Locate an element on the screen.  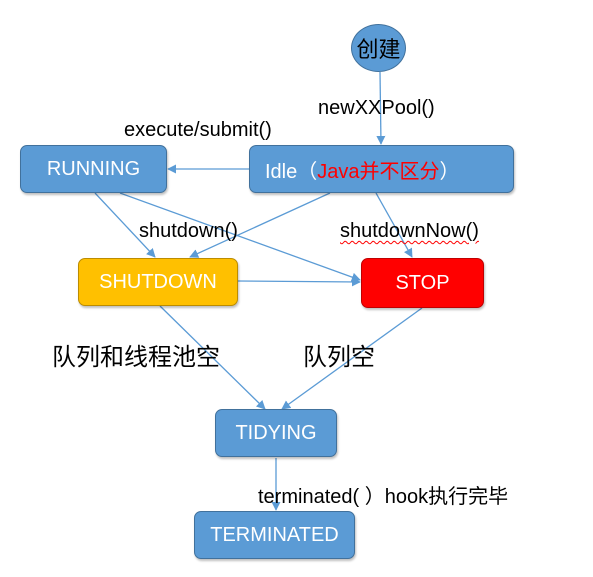
node-create-label: 创建 is located at coordinates (378, 49).